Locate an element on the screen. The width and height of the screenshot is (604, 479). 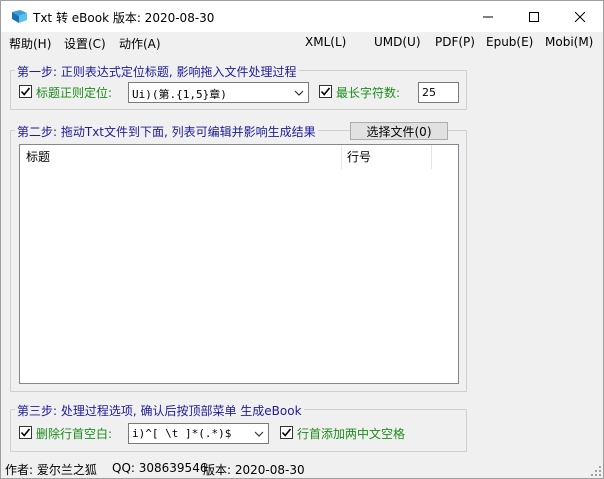
close-icon is located at coordinates (580, 16).